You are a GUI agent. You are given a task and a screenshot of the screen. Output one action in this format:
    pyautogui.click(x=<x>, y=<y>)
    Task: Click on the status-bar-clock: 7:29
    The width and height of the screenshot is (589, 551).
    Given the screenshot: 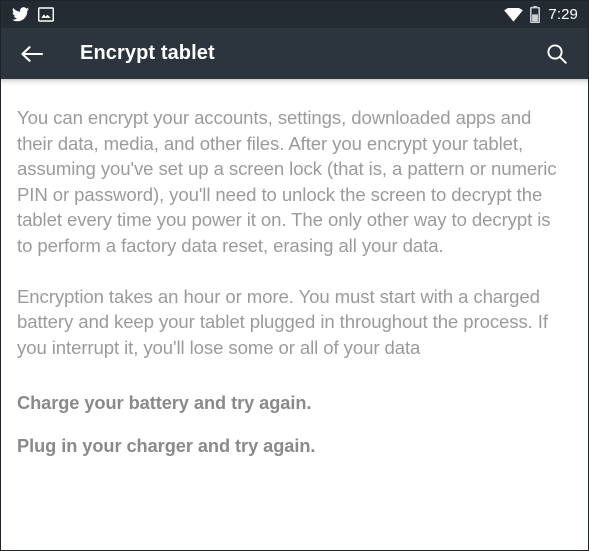 What is the action you would take?
    pyautogui.click(x=563, y=14)
    